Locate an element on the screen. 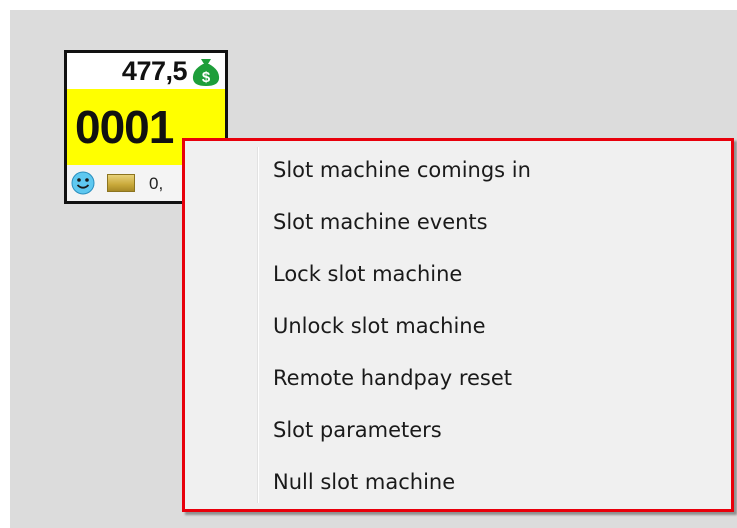  menu-item-label: Null slot machine is located at coordinates (364, 482).